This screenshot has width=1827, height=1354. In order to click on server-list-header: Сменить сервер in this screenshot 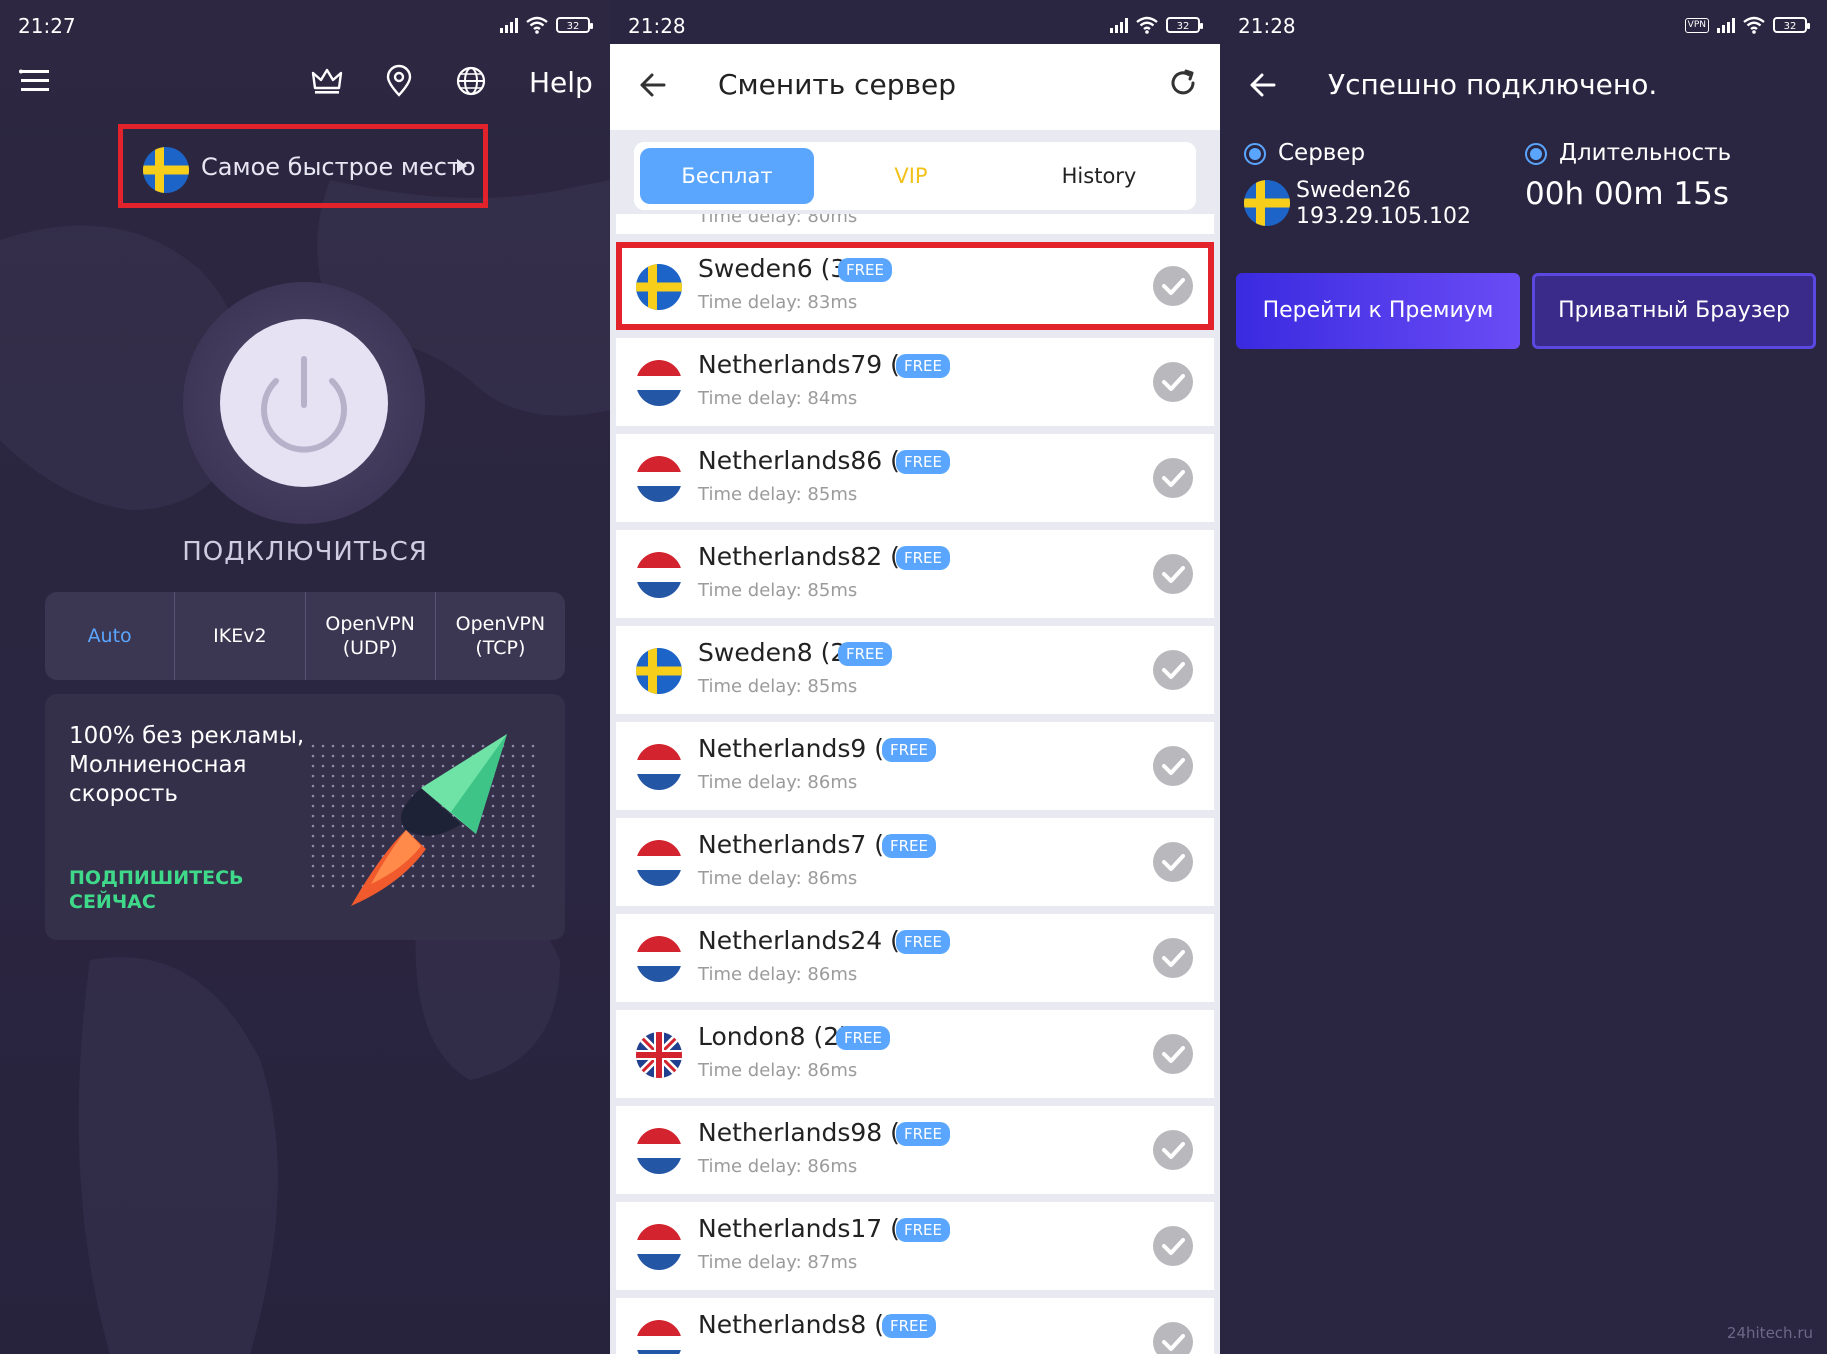, I will do `click(915, 87)`.